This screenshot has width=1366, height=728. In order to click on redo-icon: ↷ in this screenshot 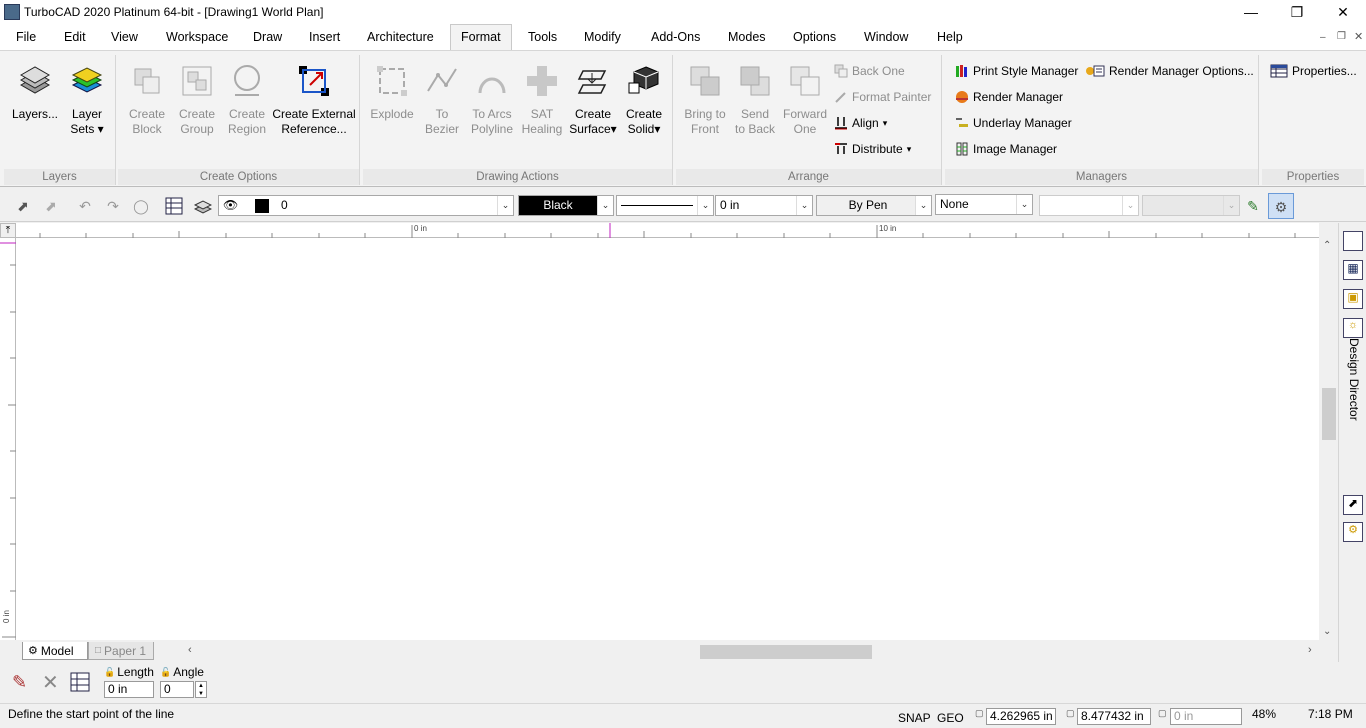, I will do `click(113, 206)`.